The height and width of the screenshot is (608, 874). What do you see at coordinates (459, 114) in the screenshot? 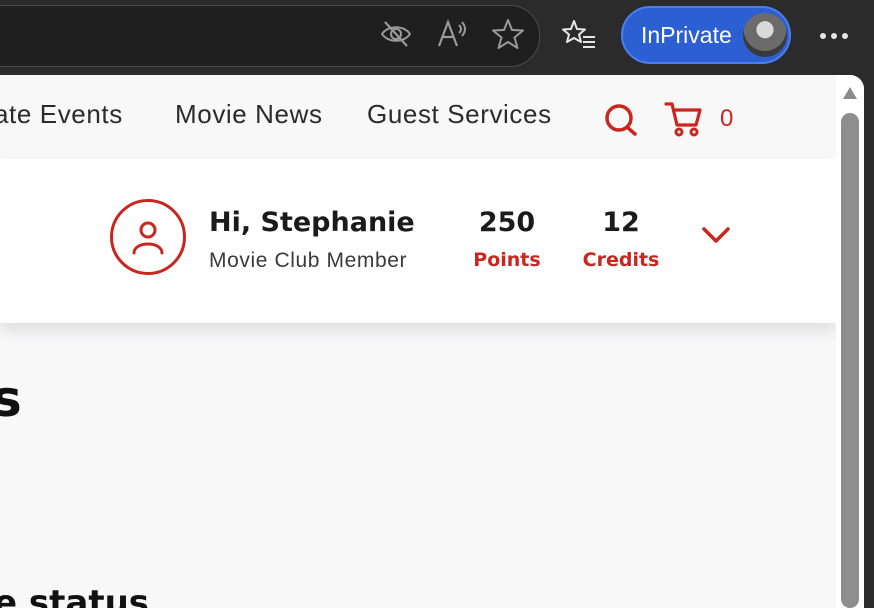
I see `nav-link-guest-services: Guest Services` at bounding box center [459, 114].